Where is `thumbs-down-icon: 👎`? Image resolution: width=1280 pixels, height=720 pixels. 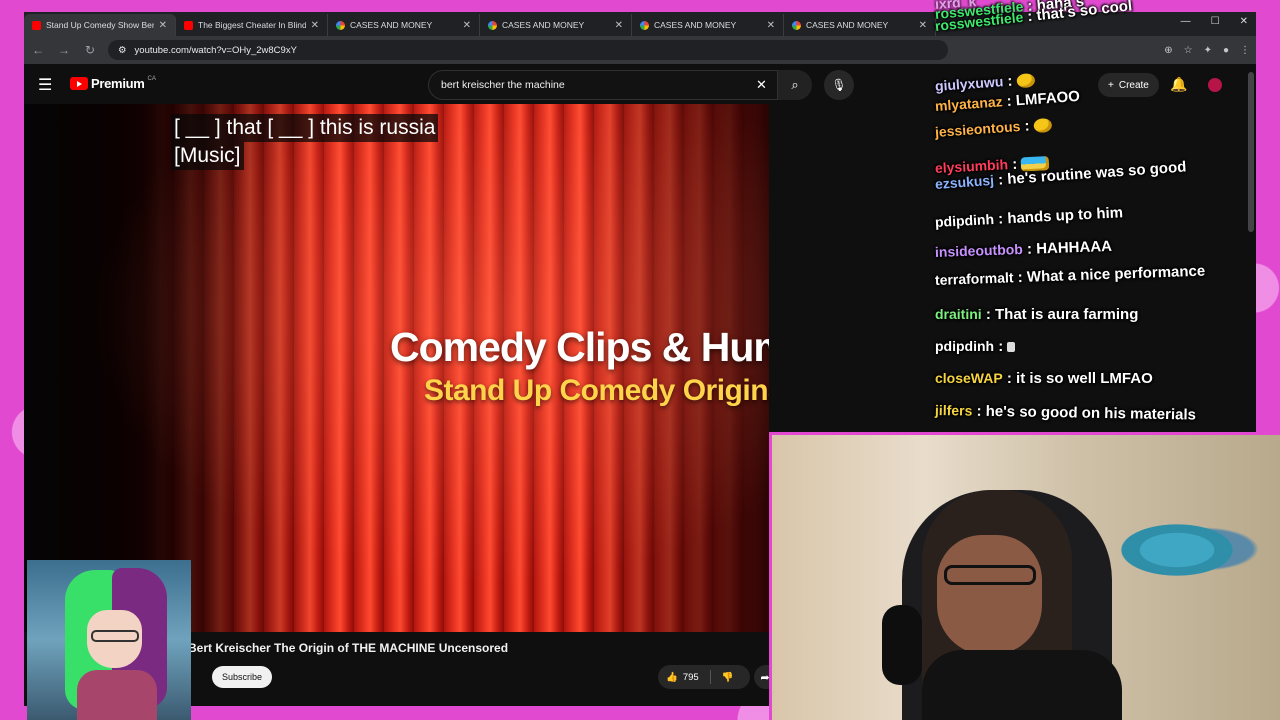 thumbs-down-icon: 👎 is located at coordinates (728, 677).